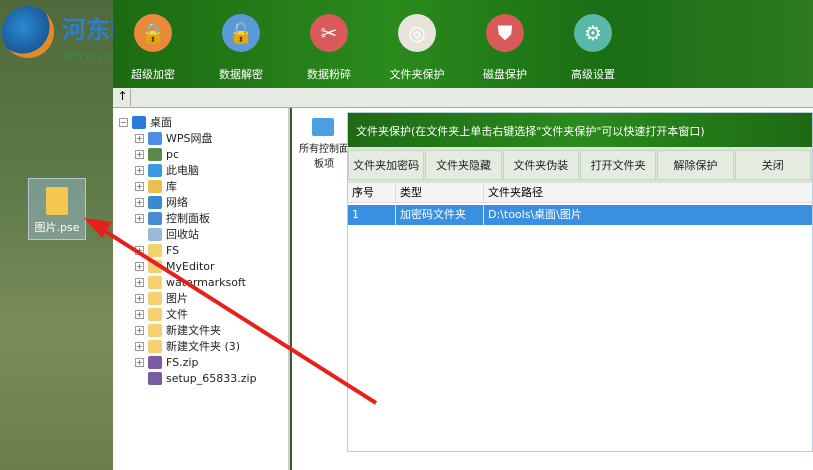 The image size is (813, 470). I want to click on expand-toggle: −, so click(123, 122).